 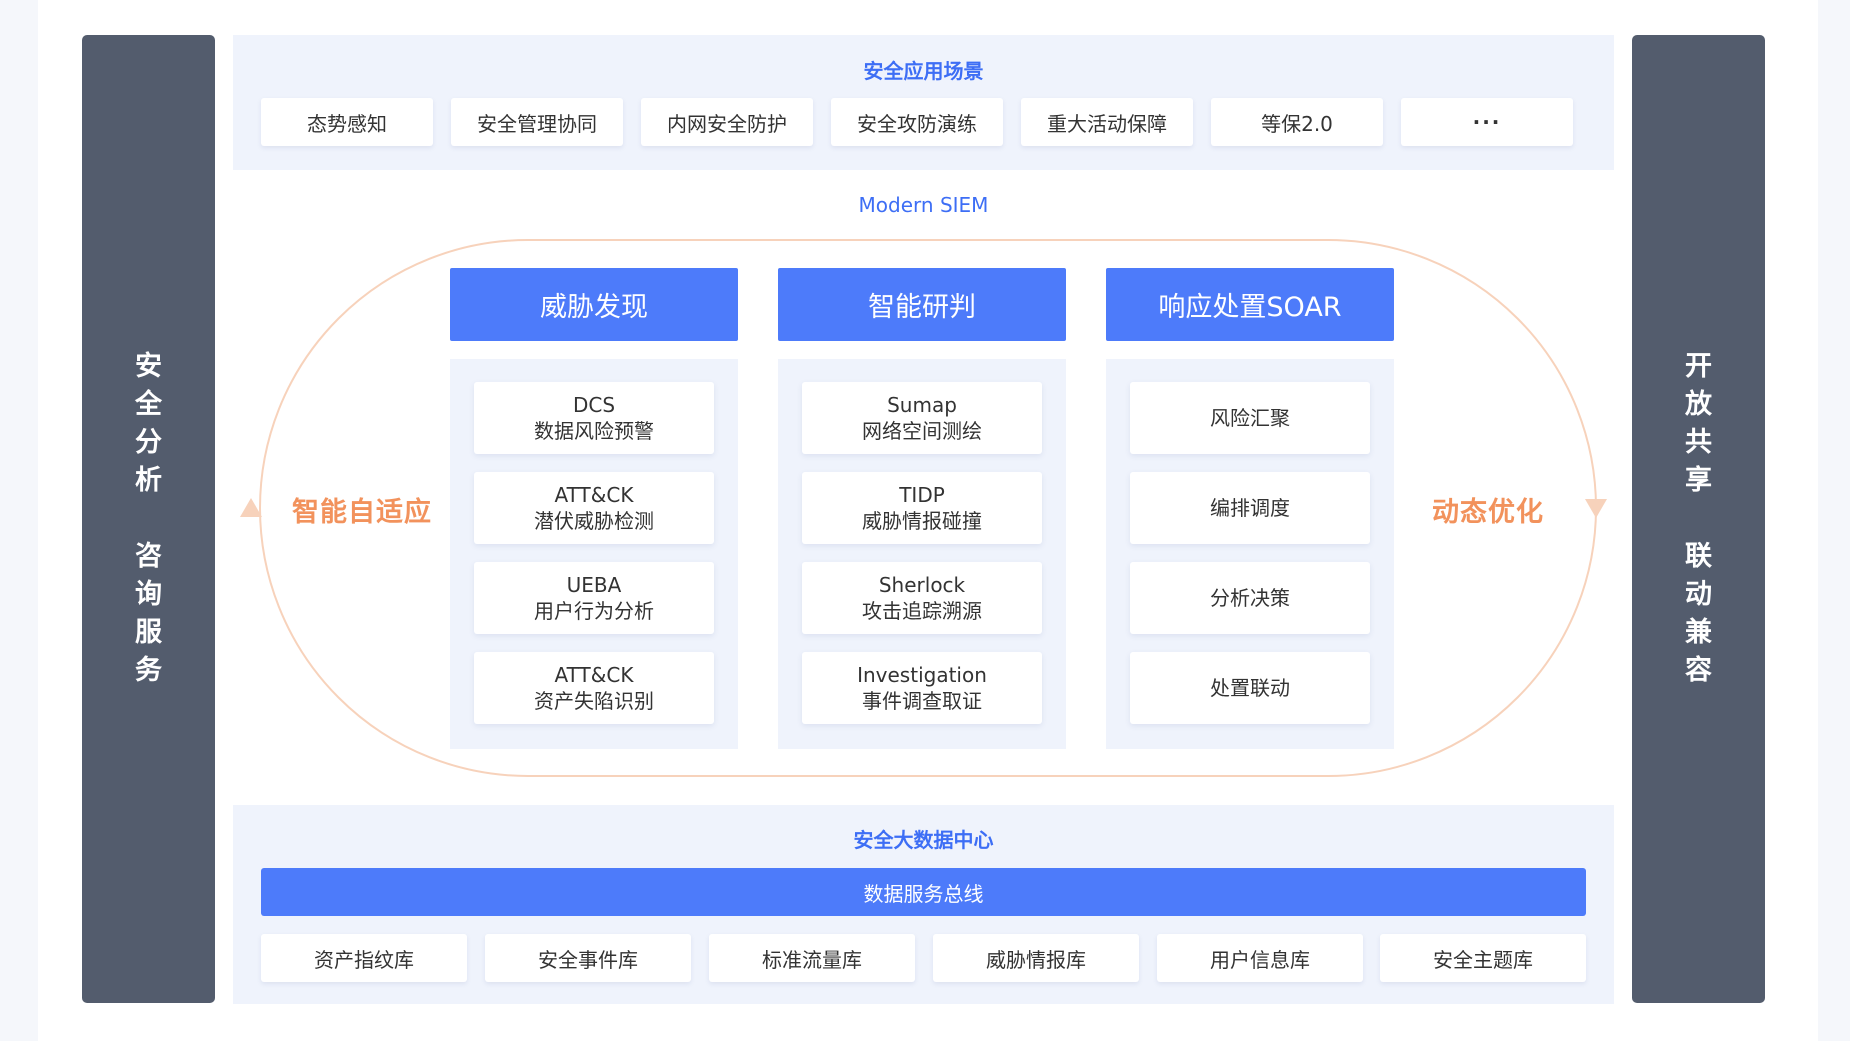 What do you see at coordinates (594, 521) in the screenshot?
I see `card-line2: 潜伏威胁检测` at bounding box center [594, 521].